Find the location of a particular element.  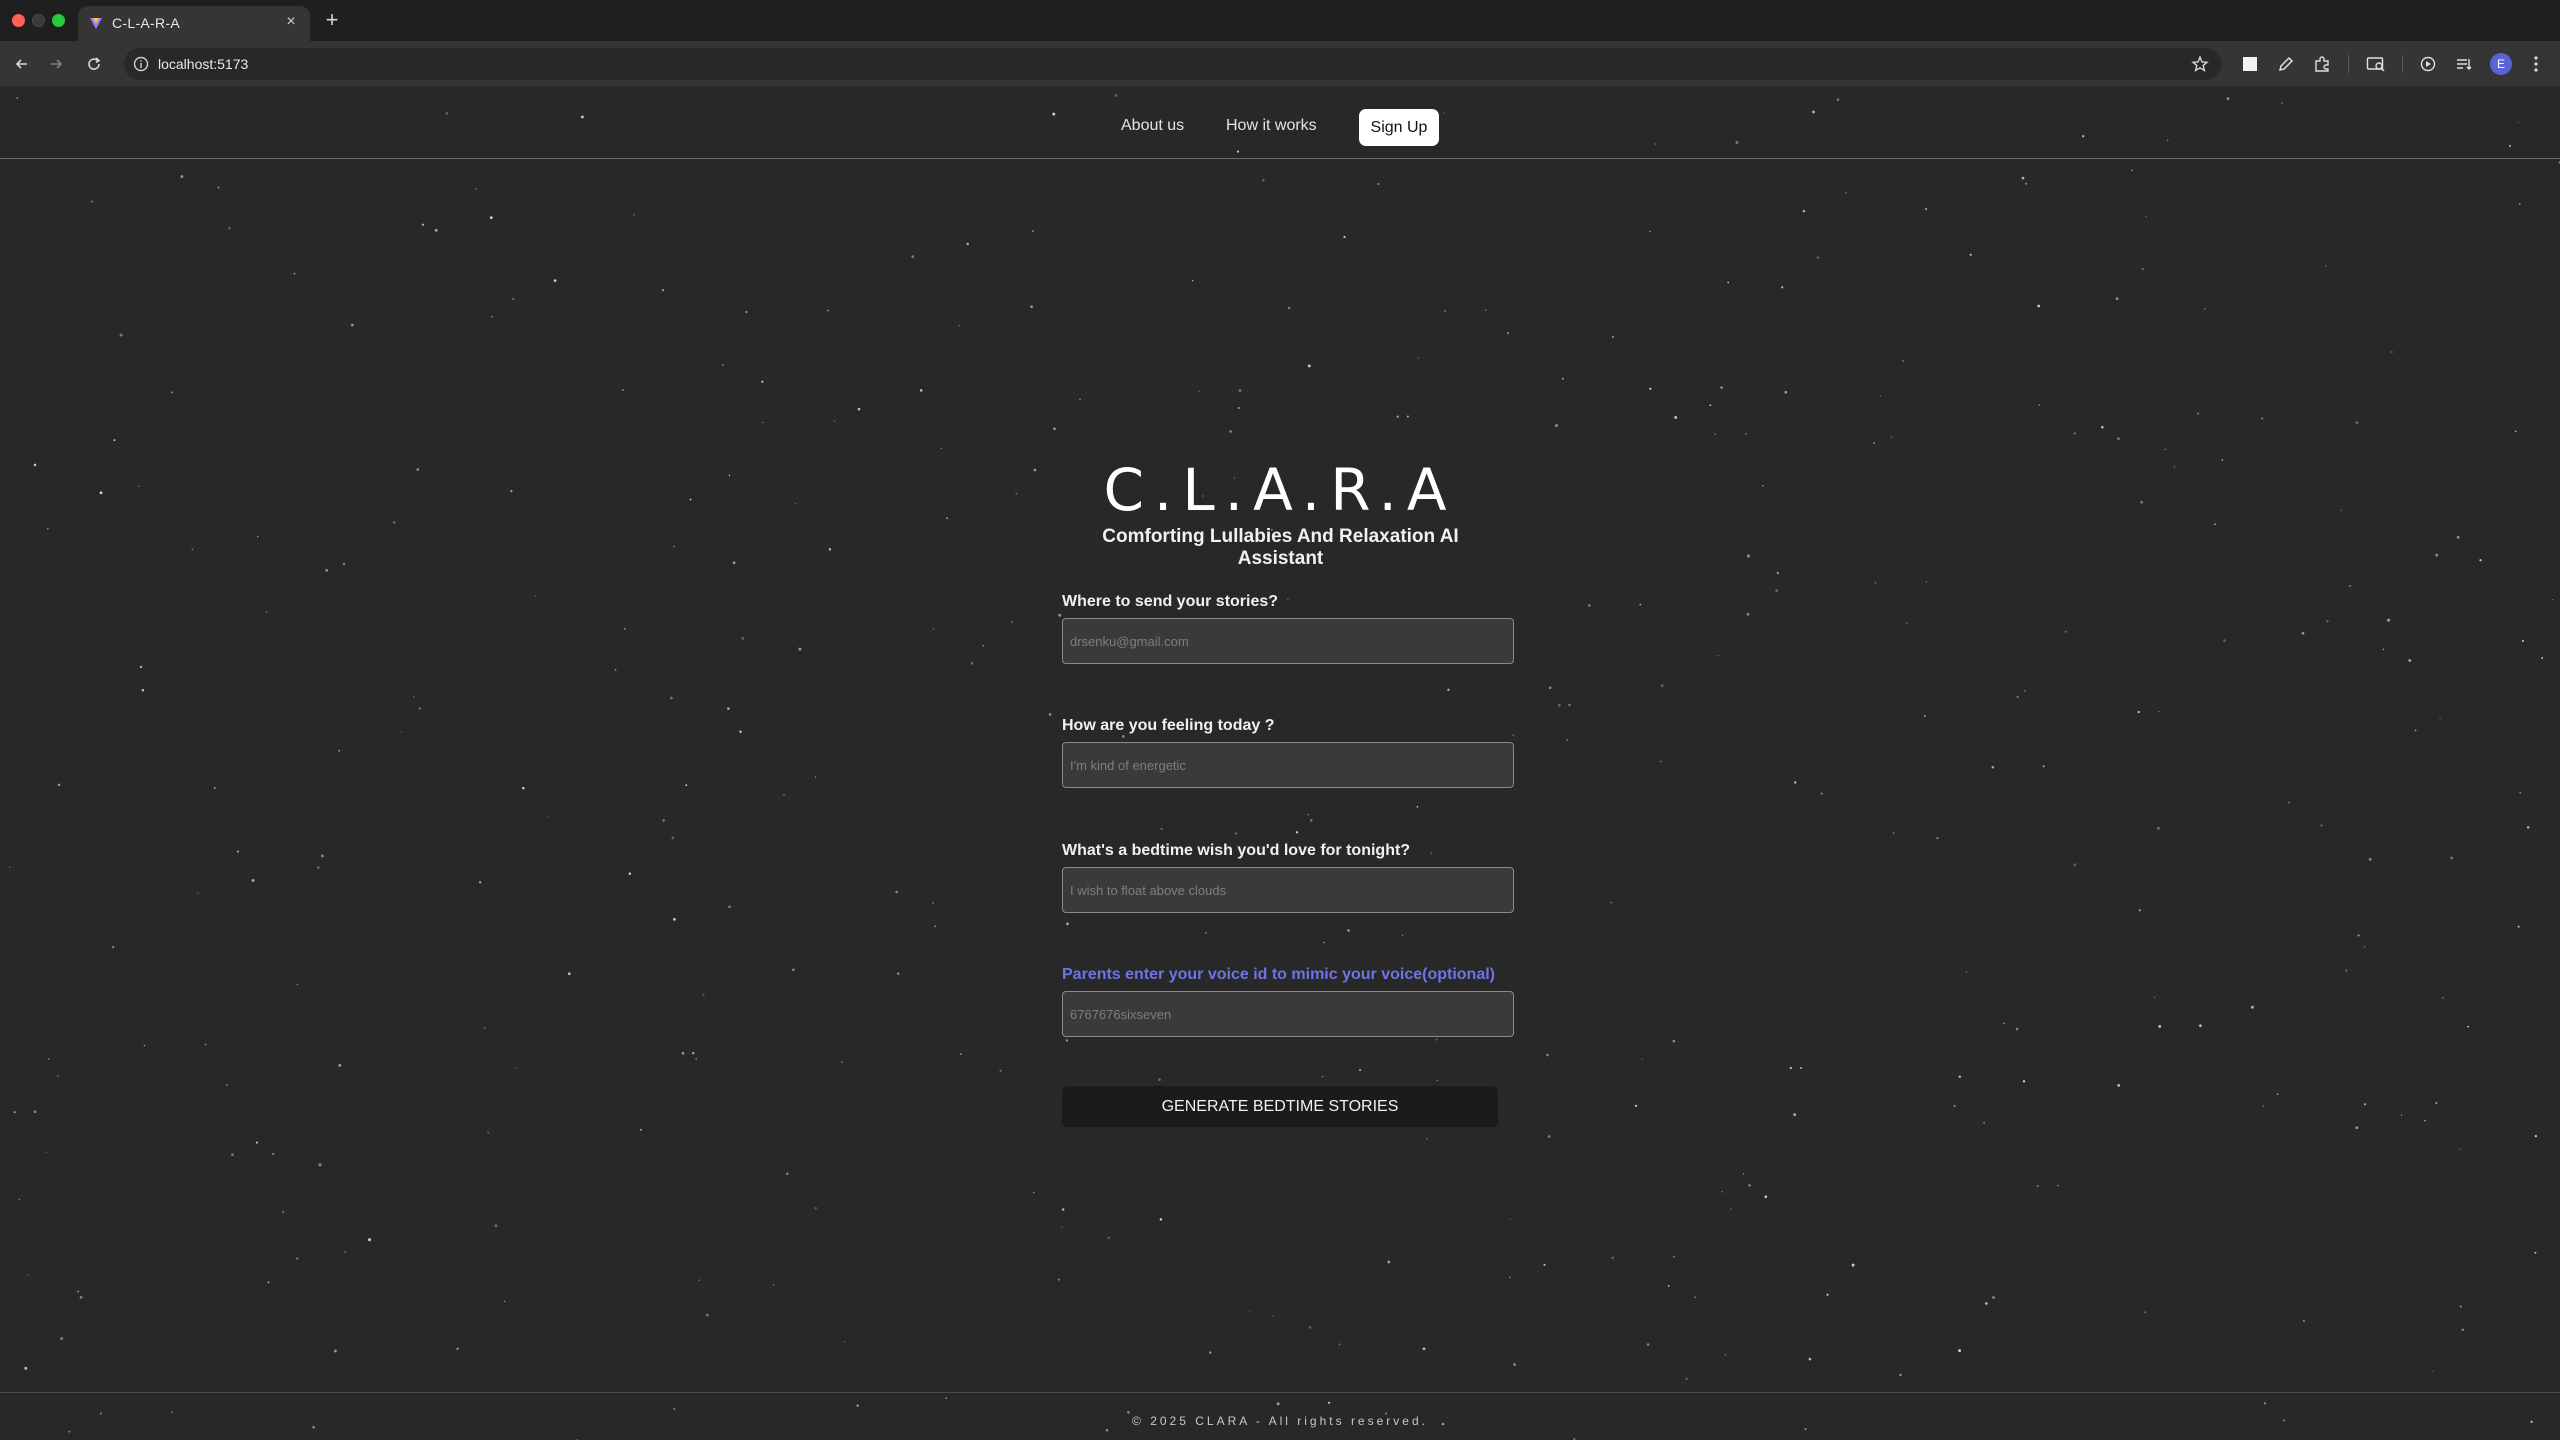

back-arrow-icon is located at coordinates (22, 64).